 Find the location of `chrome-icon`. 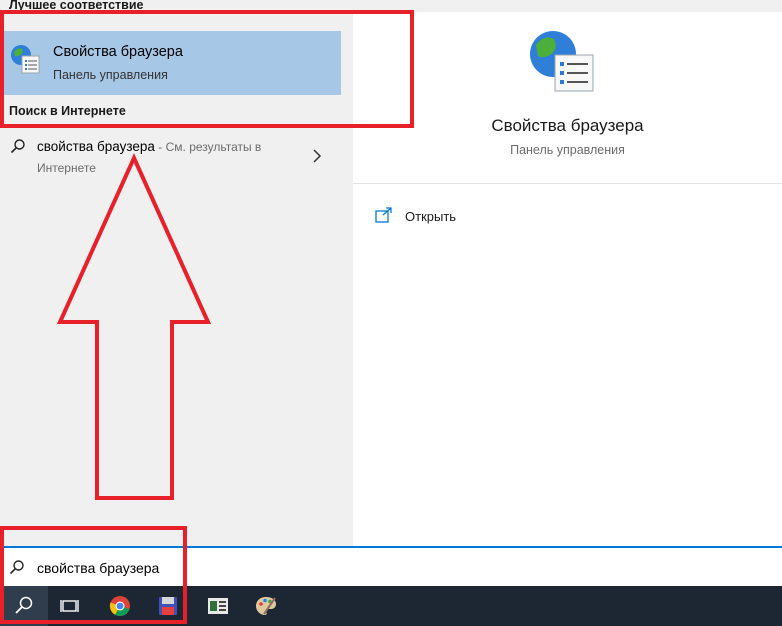

chrome-icon is located at coordinates (119, 606).